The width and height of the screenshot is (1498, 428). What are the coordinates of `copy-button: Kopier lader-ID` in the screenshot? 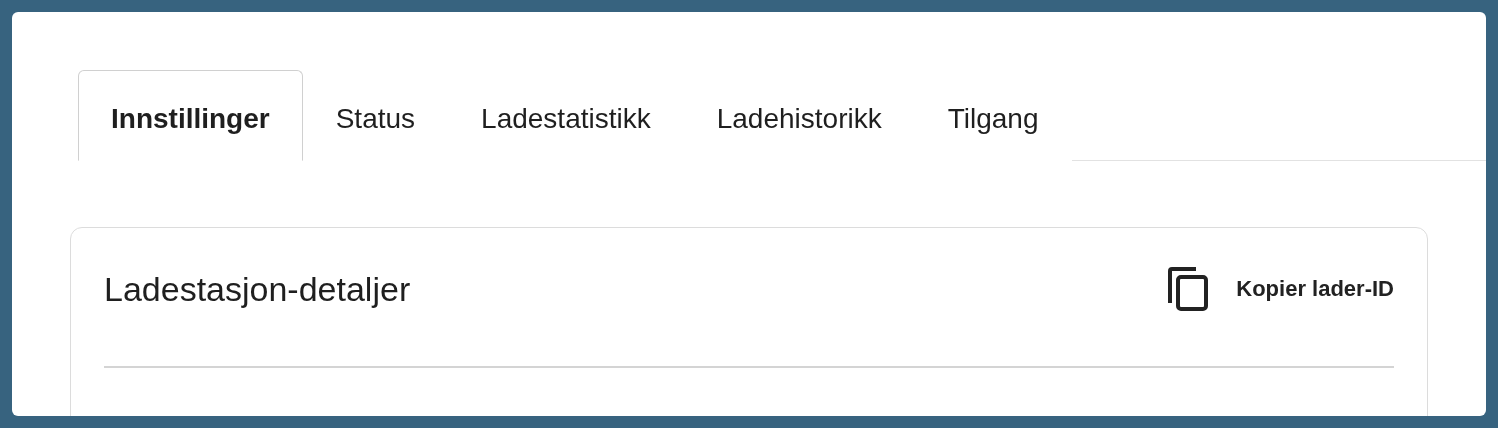 It's located at (1281, 289).